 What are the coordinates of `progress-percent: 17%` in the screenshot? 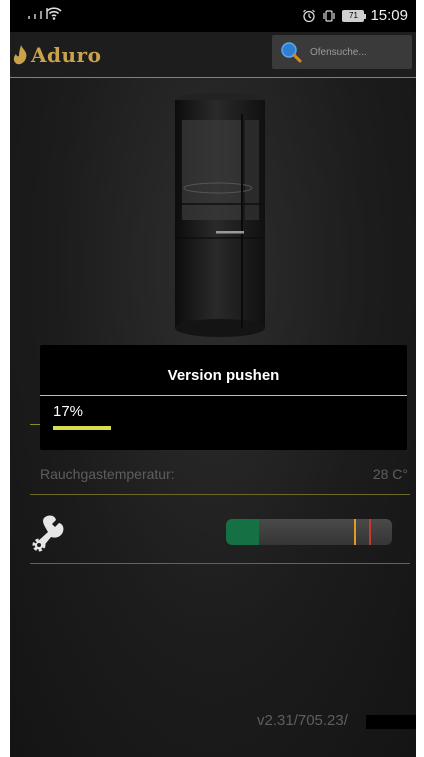 It's located at (68, 411).